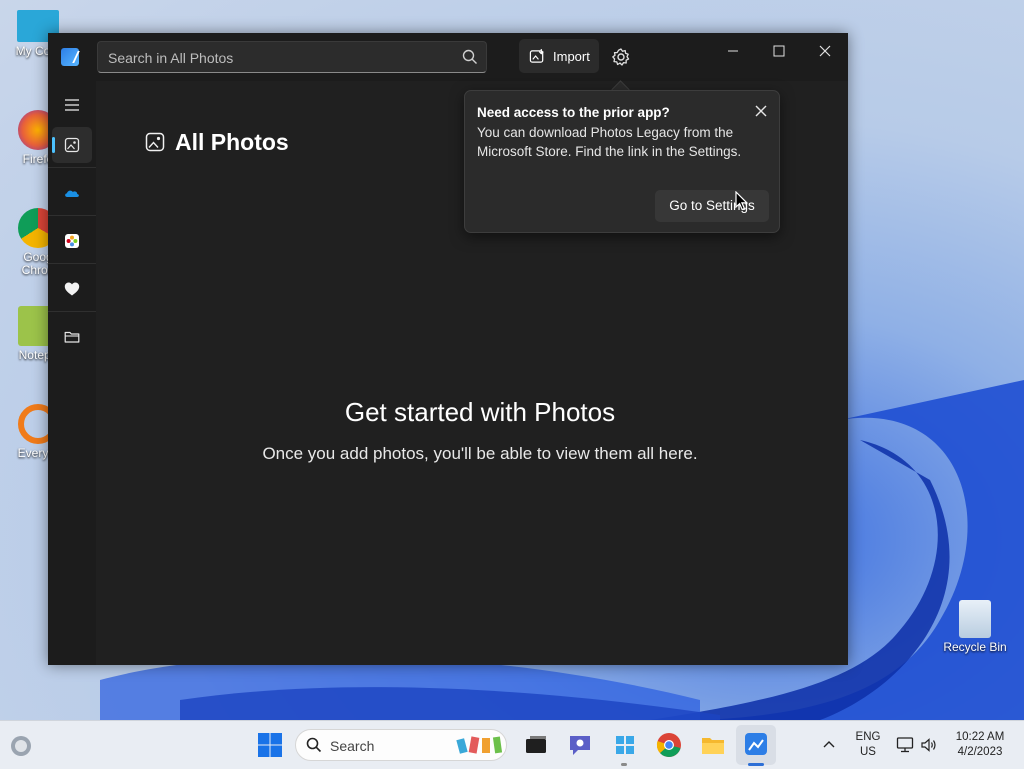 The image size is (1024, 769). I want to click on nav-item-onedrive, so click(72, 193).